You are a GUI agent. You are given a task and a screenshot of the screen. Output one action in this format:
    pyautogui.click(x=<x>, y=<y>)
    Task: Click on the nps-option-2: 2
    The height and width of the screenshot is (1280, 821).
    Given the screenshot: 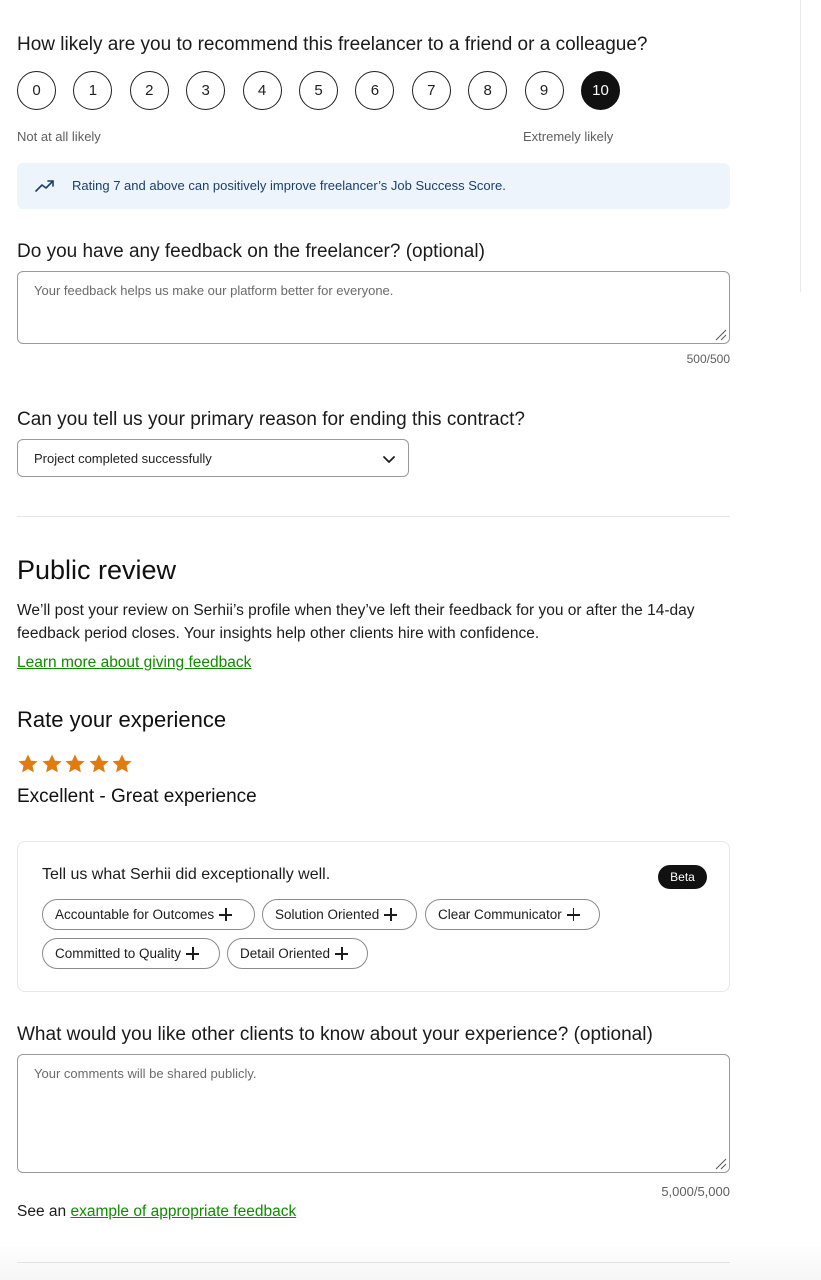 What is the action you would take?
    pyautogui.click(x=149, y=90)
    